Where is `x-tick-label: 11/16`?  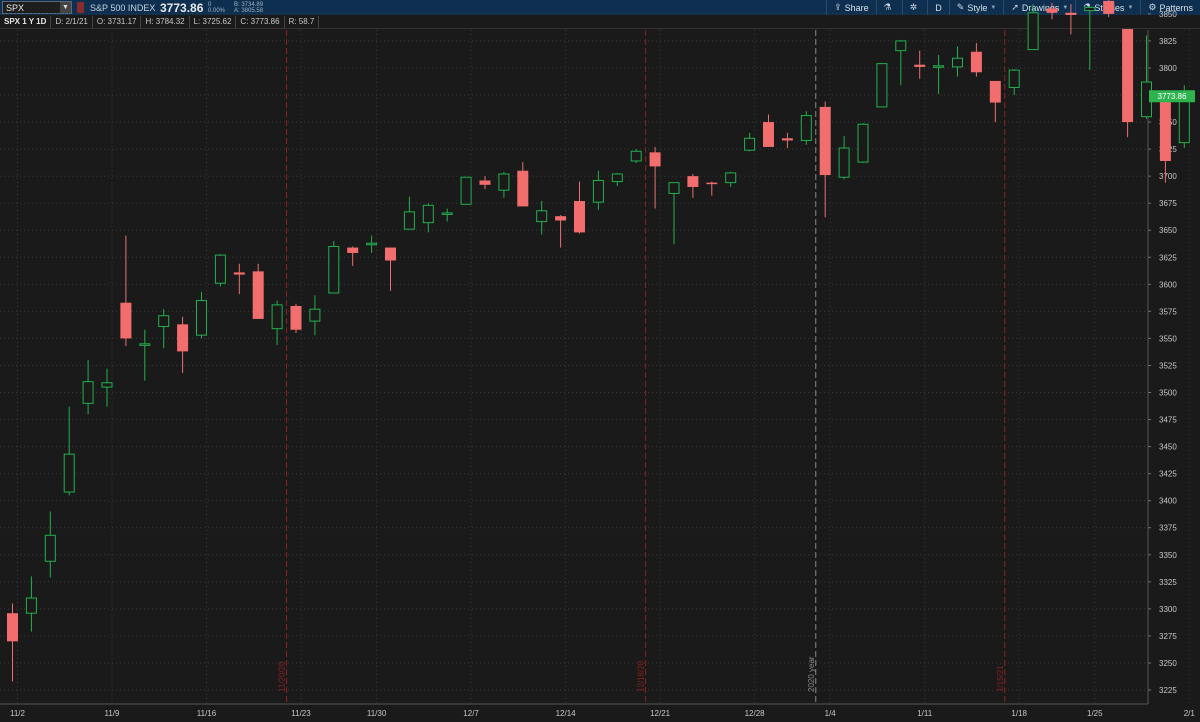 x-tick-label: 11/16 is located at coordinates (207, 713).